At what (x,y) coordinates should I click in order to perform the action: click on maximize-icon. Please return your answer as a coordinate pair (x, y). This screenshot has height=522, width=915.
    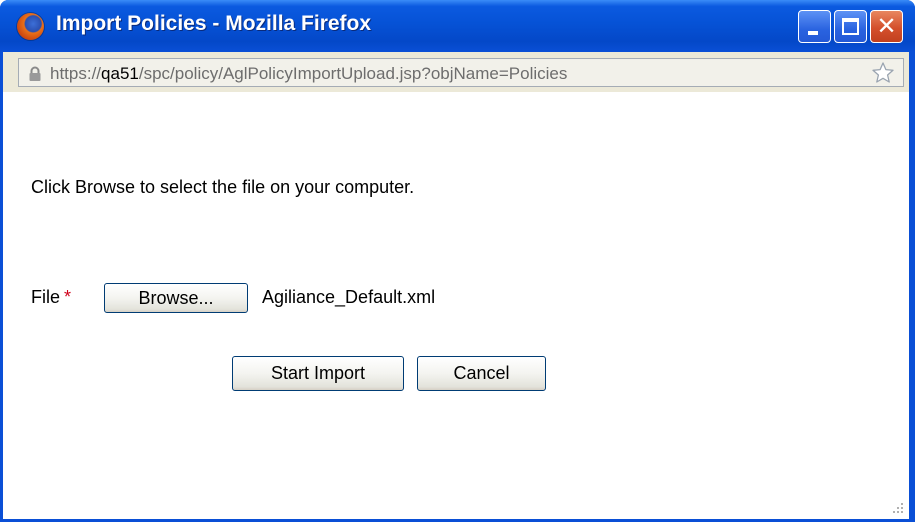
    Looking at the image, I should click on (850, 26).